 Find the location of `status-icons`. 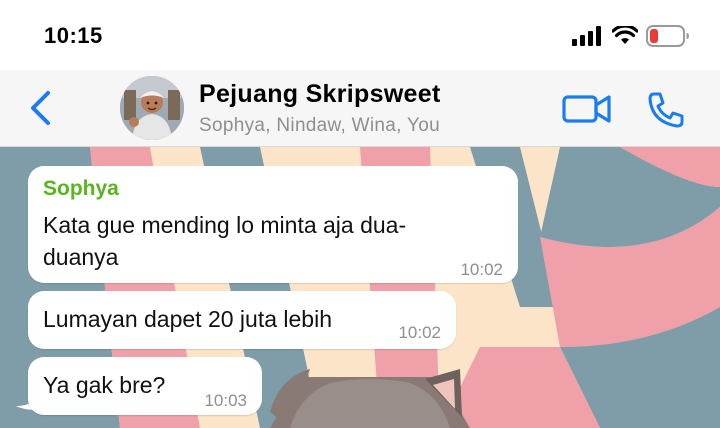

status-icons is located at coordinates (631, 36).